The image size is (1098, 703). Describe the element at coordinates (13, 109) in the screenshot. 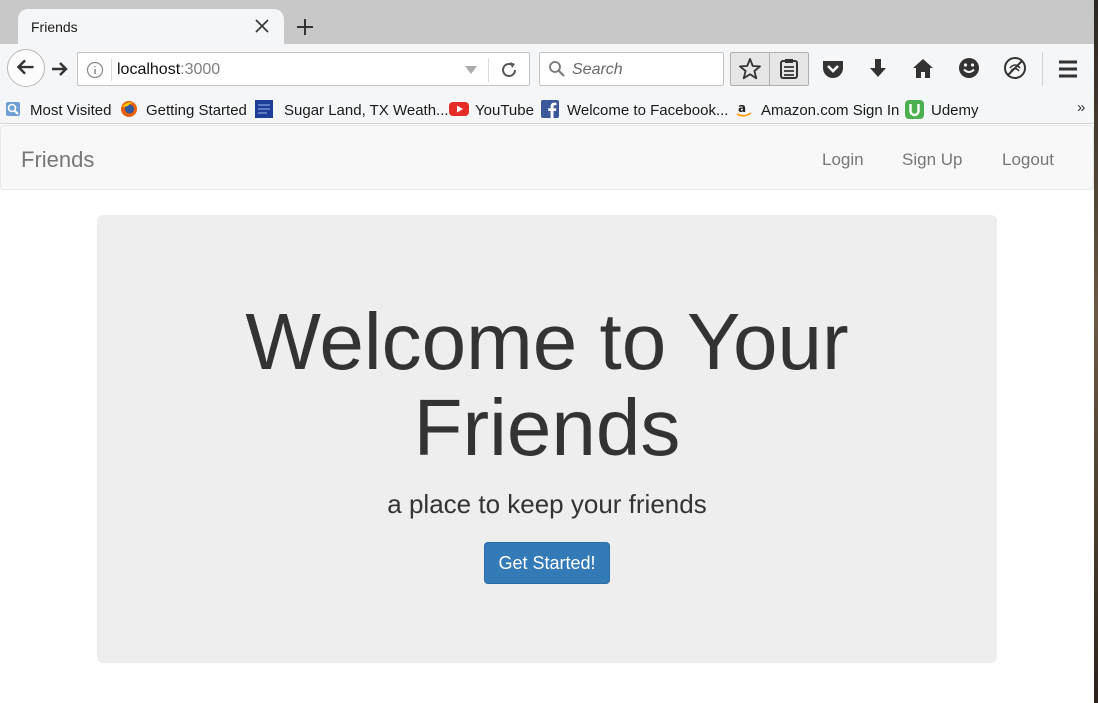

I see `most-visited-icon` at that location.